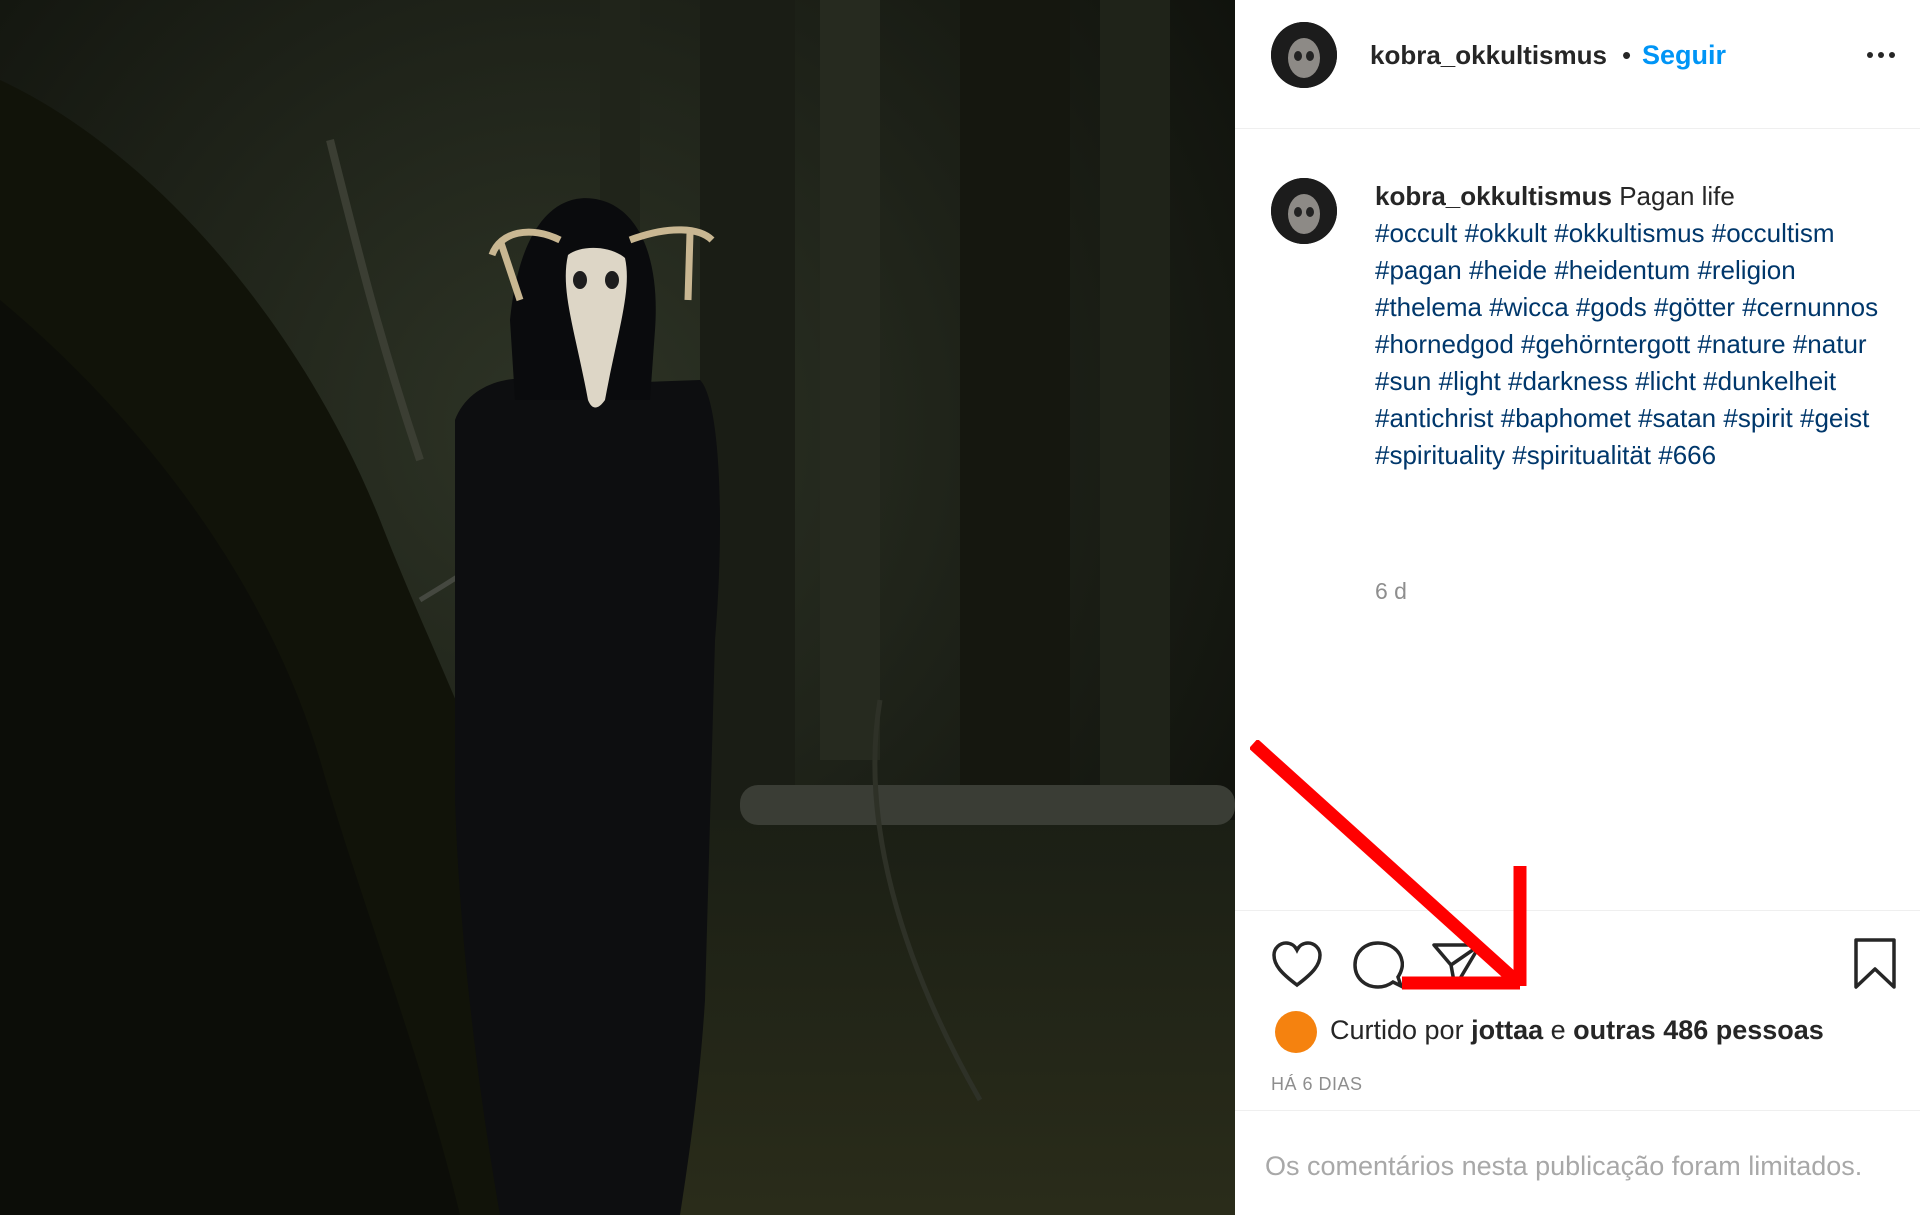 The image size is (1920, 1216). What do you see at coordinates (1757, 418) in the screenshot?
I see `hashtag-link: #spirit` at bounding box center [1757, 418].